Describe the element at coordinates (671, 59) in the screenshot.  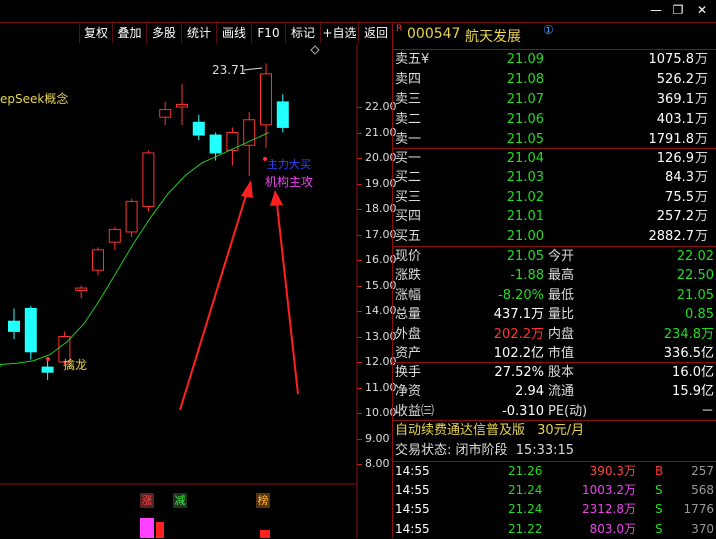
I see `ask-volume: 1075.8` at that location.